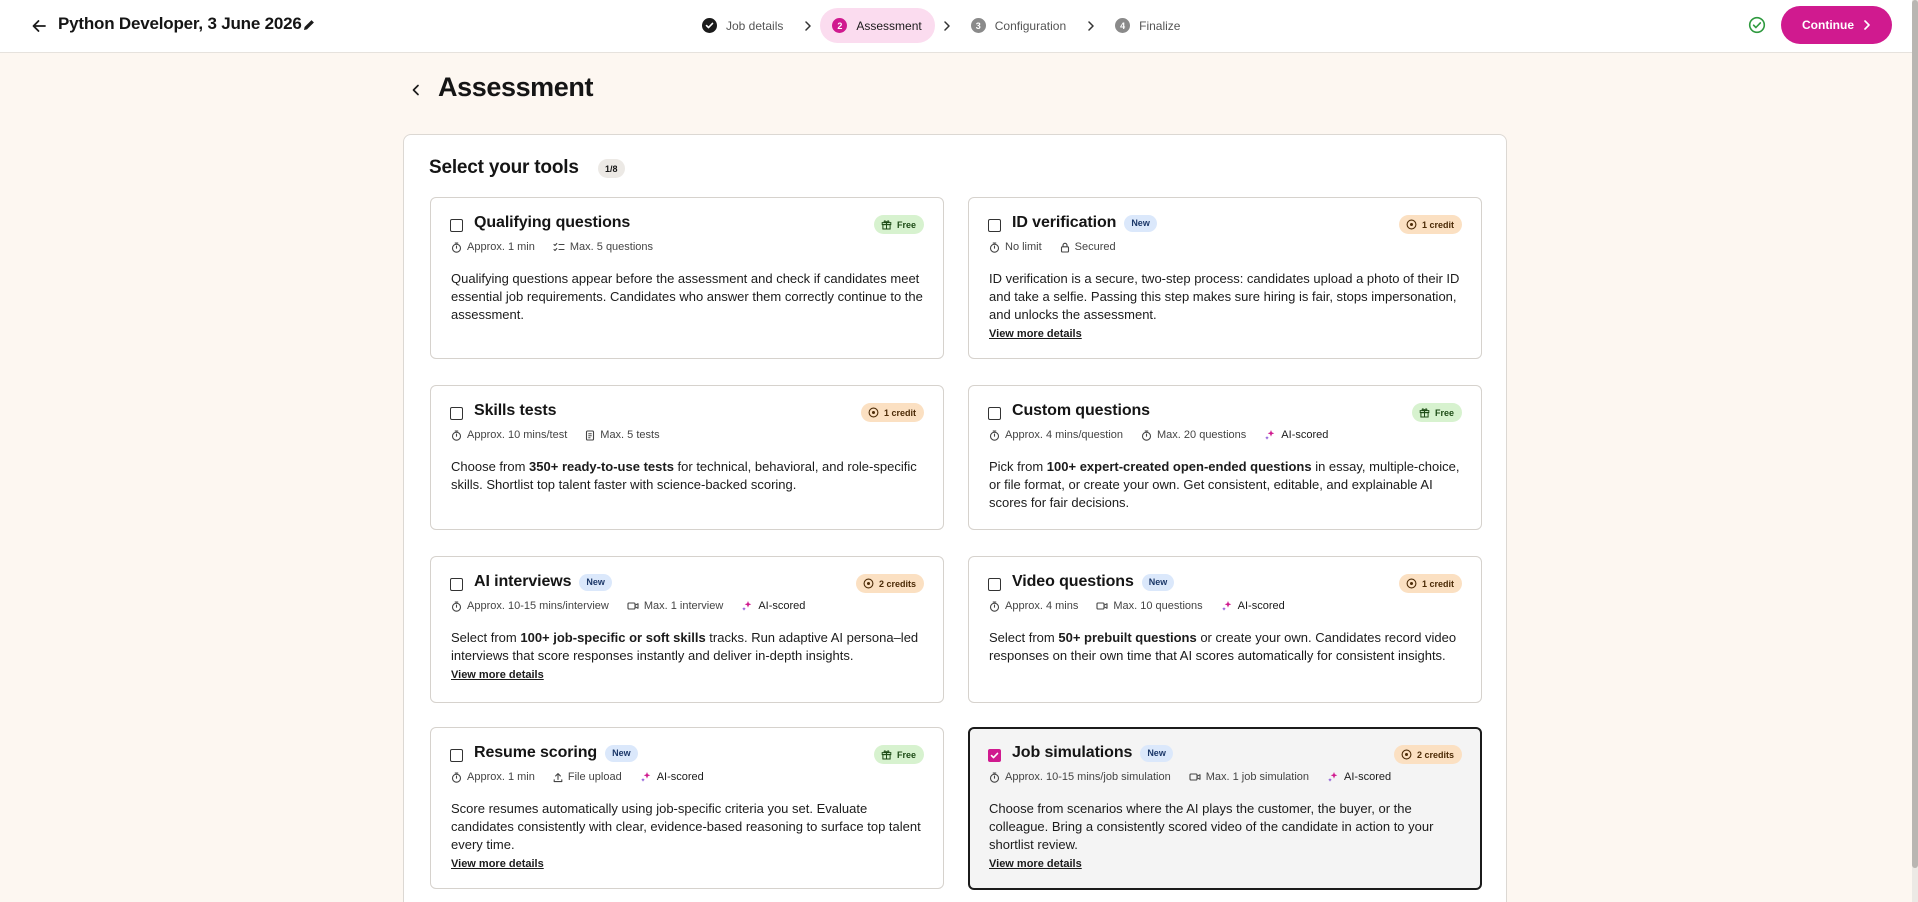 Image resolution: width=1918 pixels, height=902 pixels. I want to click on scrollbar, so click(1915, 451).